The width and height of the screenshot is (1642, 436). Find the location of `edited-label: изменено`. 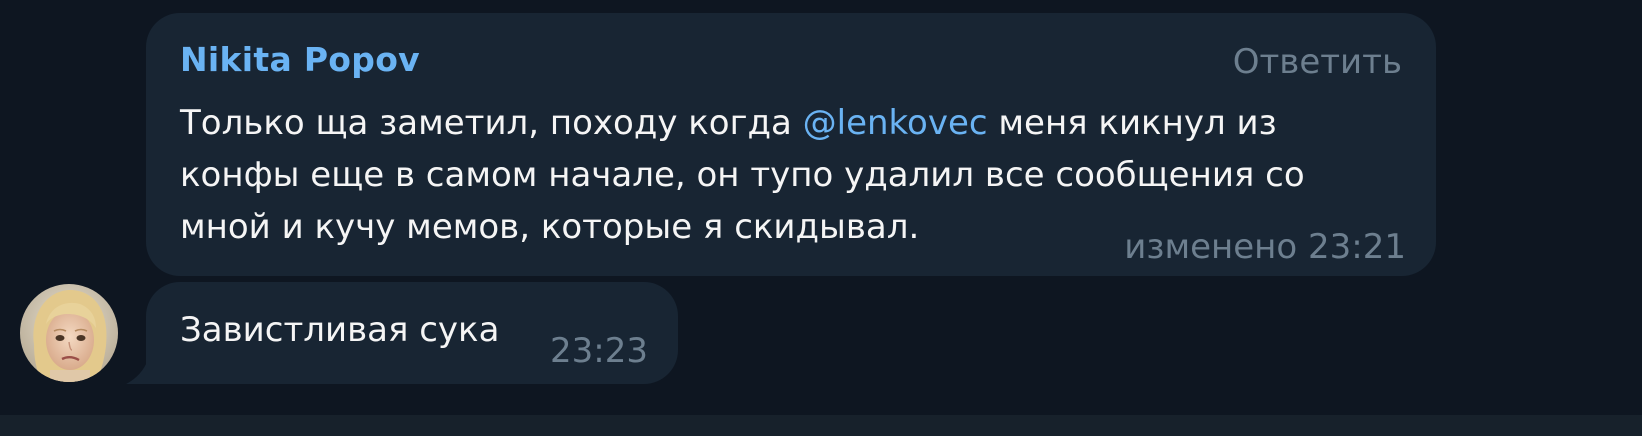

edited-label: изменено is located at coordinates (1211, 247).